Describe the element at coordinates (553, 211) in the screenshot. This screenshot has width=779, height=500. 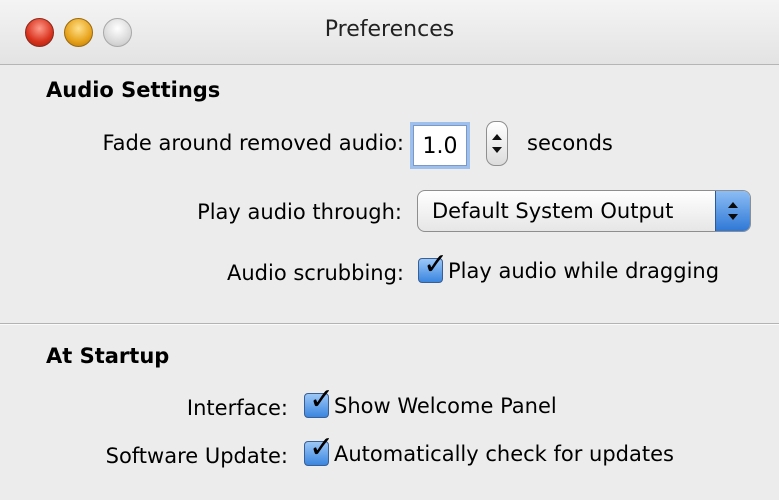
I see `audio-output-value: Default System Output` at that location.